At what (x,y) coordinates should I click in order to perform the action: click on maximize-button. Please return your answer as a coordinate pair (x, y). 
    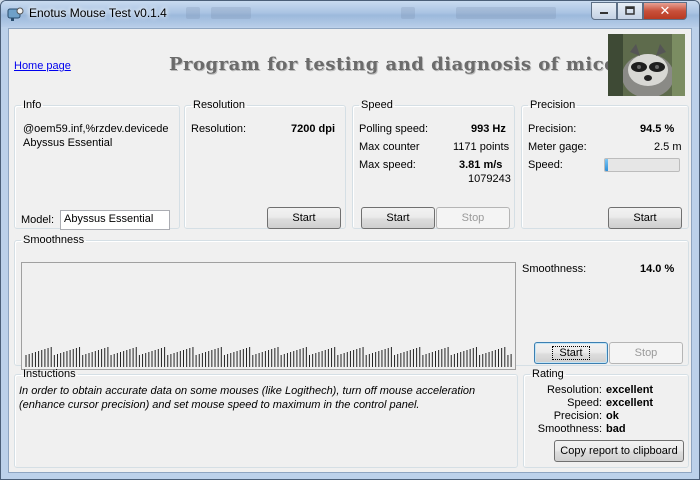
    Looking at the image, I should click on (630, 11).